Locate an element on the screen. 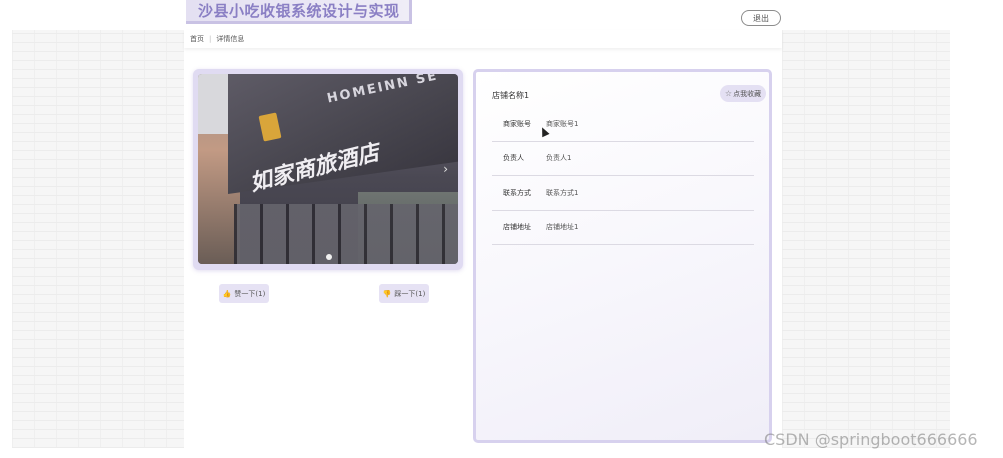 The image size is (1003, 458). breadcrumb-current: 详情信息 is located at coordinates (230, 39).